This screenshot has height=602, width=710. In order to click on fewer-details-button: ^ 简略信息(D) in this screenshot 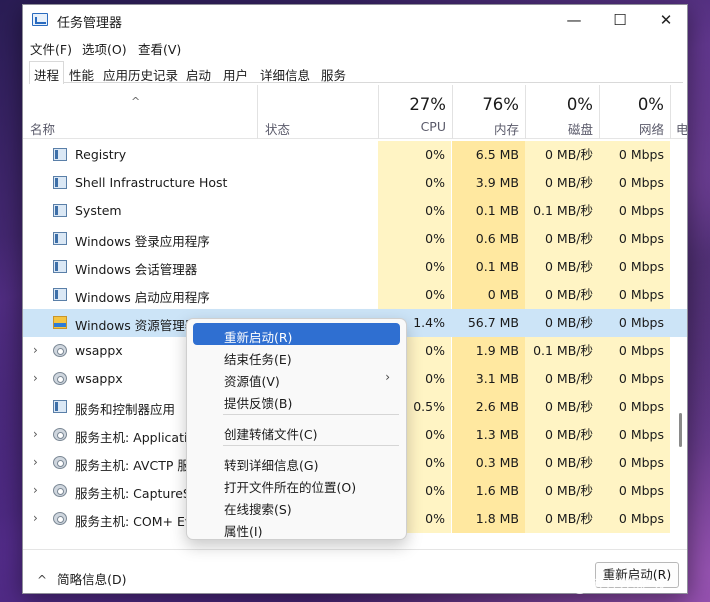, I will do `click(81, 578)`.